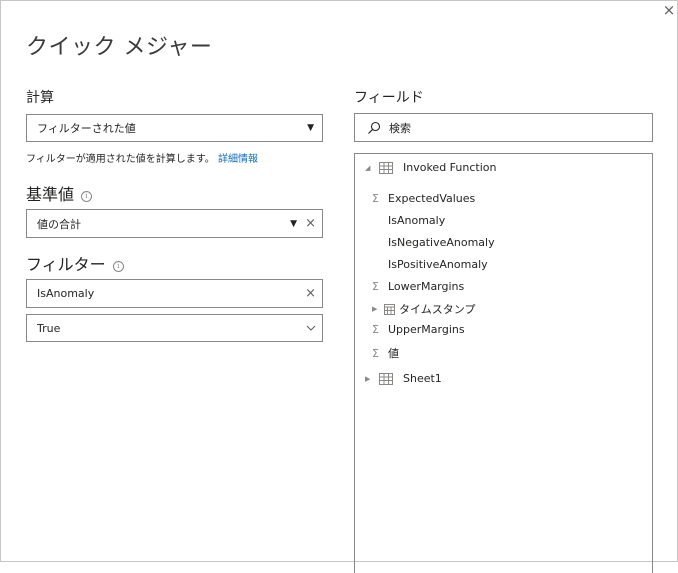 The width and height of the screenshot is (678, 573). I want to click on fields-label: フィールド, so click(389, 98).